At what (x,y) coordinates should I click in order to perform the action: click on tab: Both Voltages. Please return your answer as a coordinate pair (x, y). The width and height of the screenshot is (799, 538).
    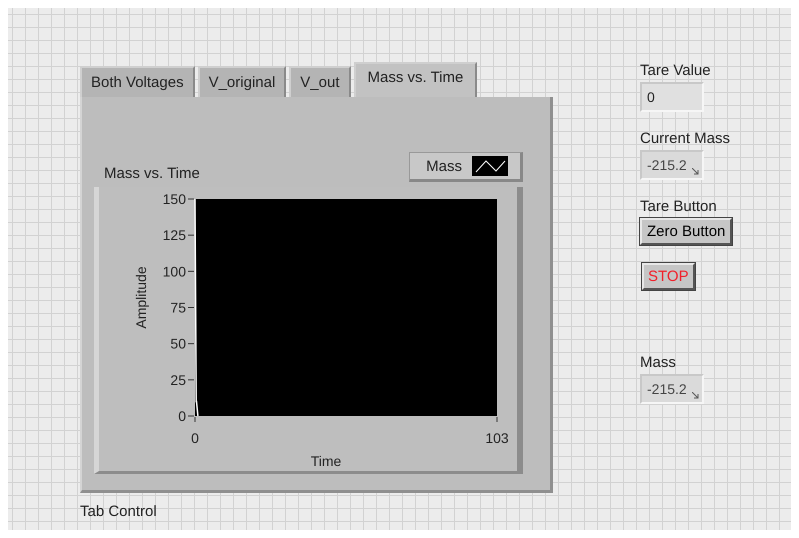
    Looking at the image, I should click on (137, 81).